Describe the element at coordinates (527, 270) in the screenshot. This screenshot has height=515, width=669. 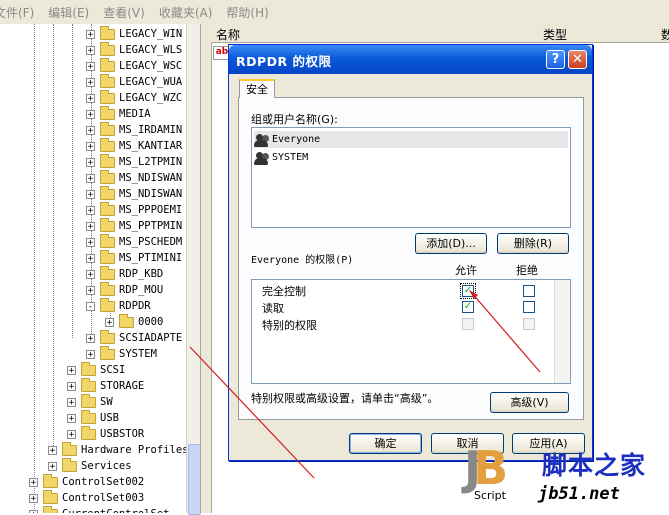
I see `deny-header: 拒绝` at that location.